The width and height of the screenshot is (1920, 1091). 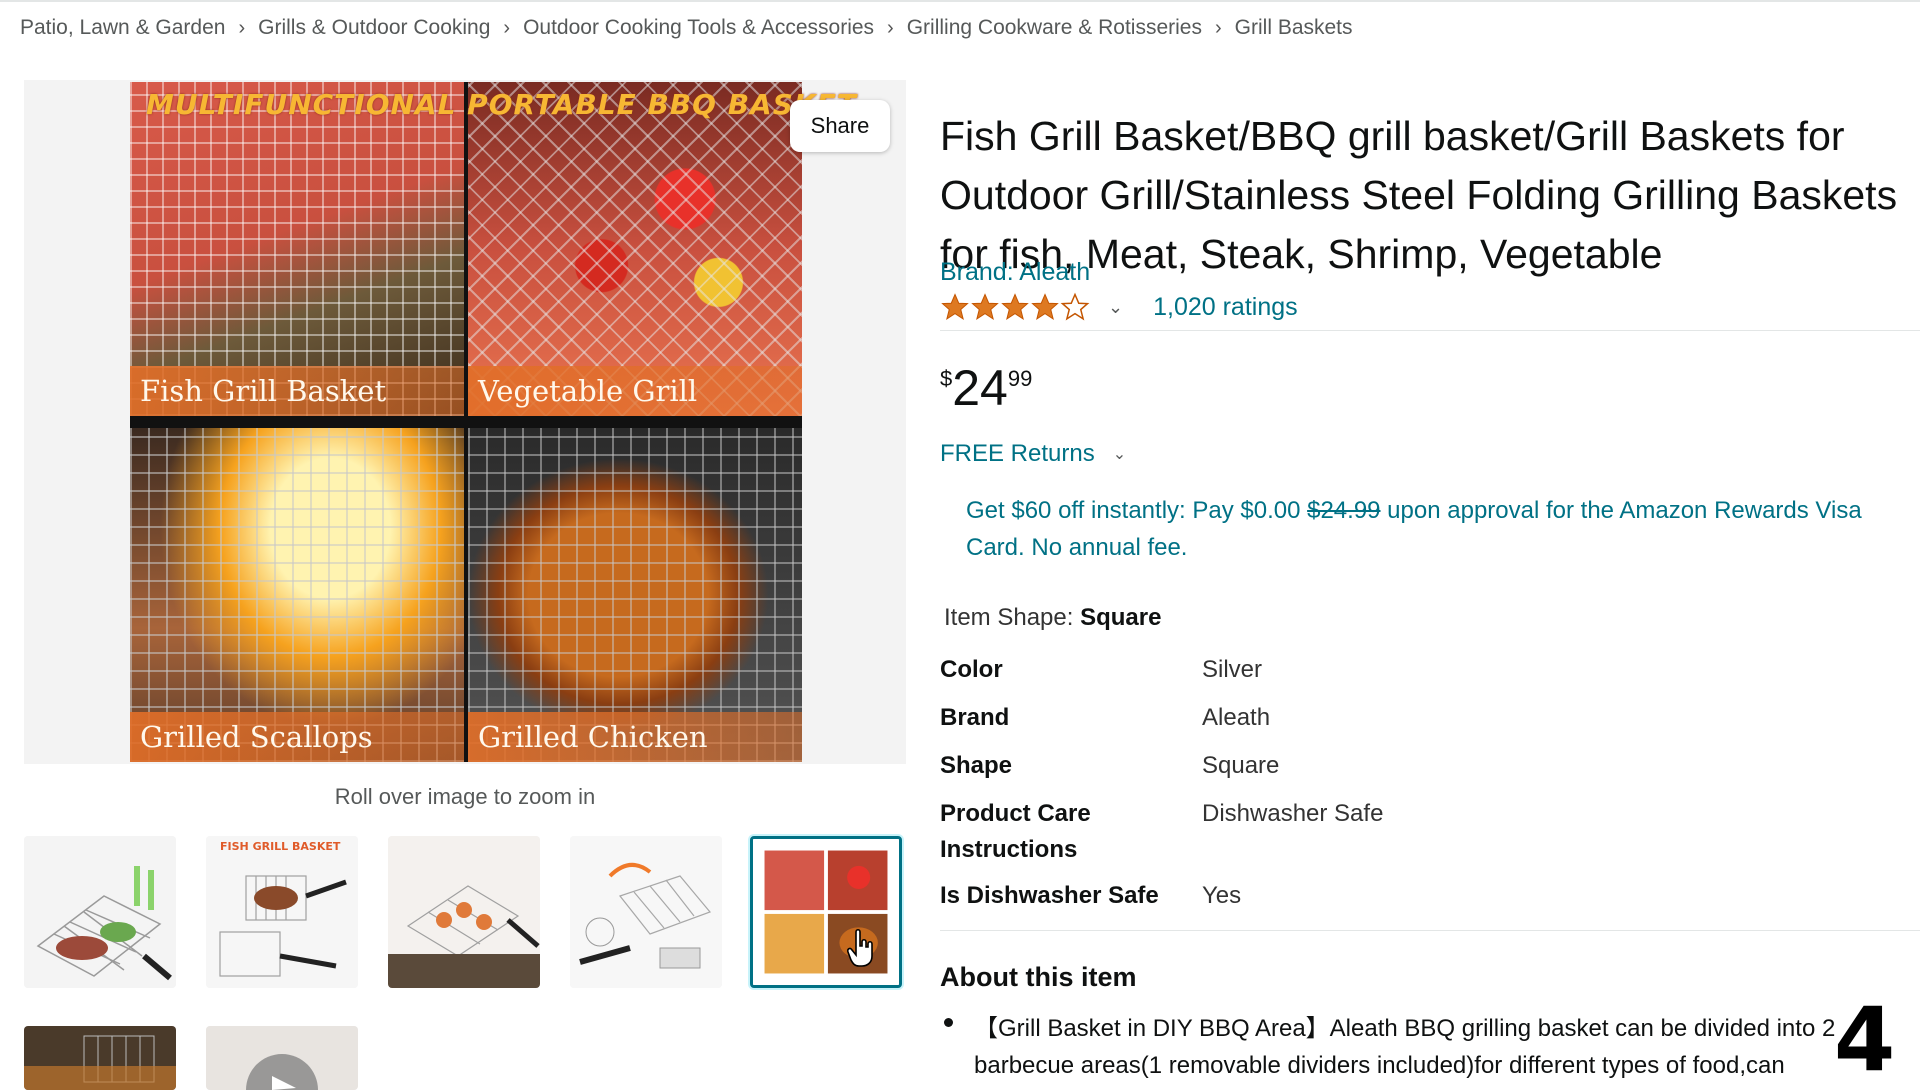 What do you see at coordinates (1236, 717) in the screenshot?
I see `spec-value: Aleath` at bounding box center [1236, 717].